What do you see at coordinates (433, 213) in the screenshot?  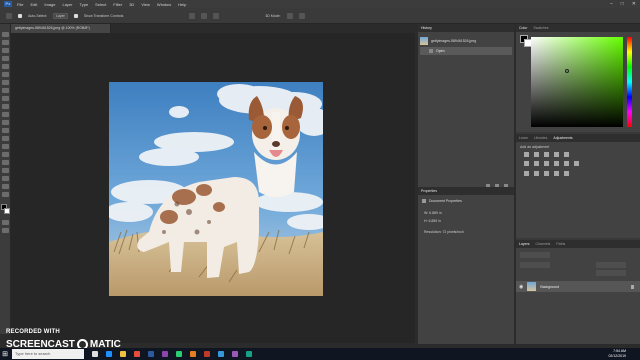 I see `width-value: W: 6.889 in` at bounding box center [433, 213].